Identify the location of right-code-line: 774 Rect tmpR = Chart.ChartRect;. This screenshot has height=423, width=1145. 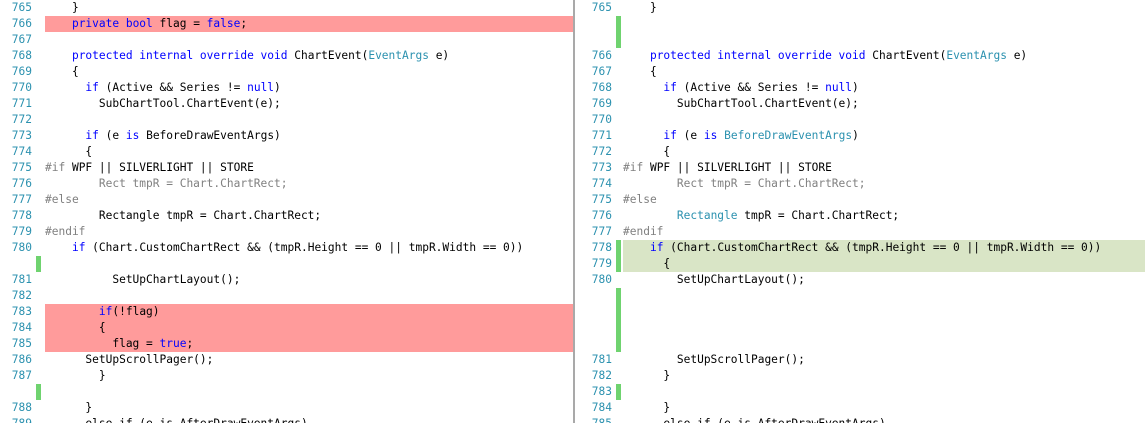
(862, 184).